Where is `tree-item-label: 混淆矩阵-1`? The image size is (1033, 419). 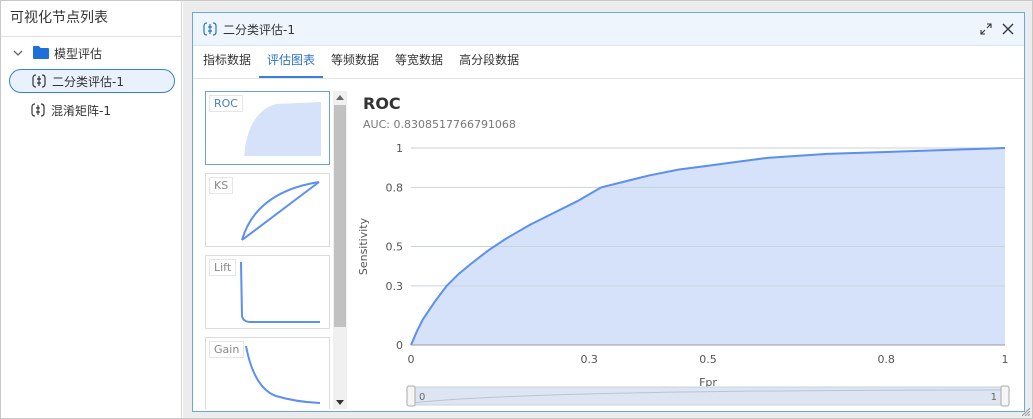
tree-item-label: 混淆矩阵-1 is located at coordinates (81, 110).